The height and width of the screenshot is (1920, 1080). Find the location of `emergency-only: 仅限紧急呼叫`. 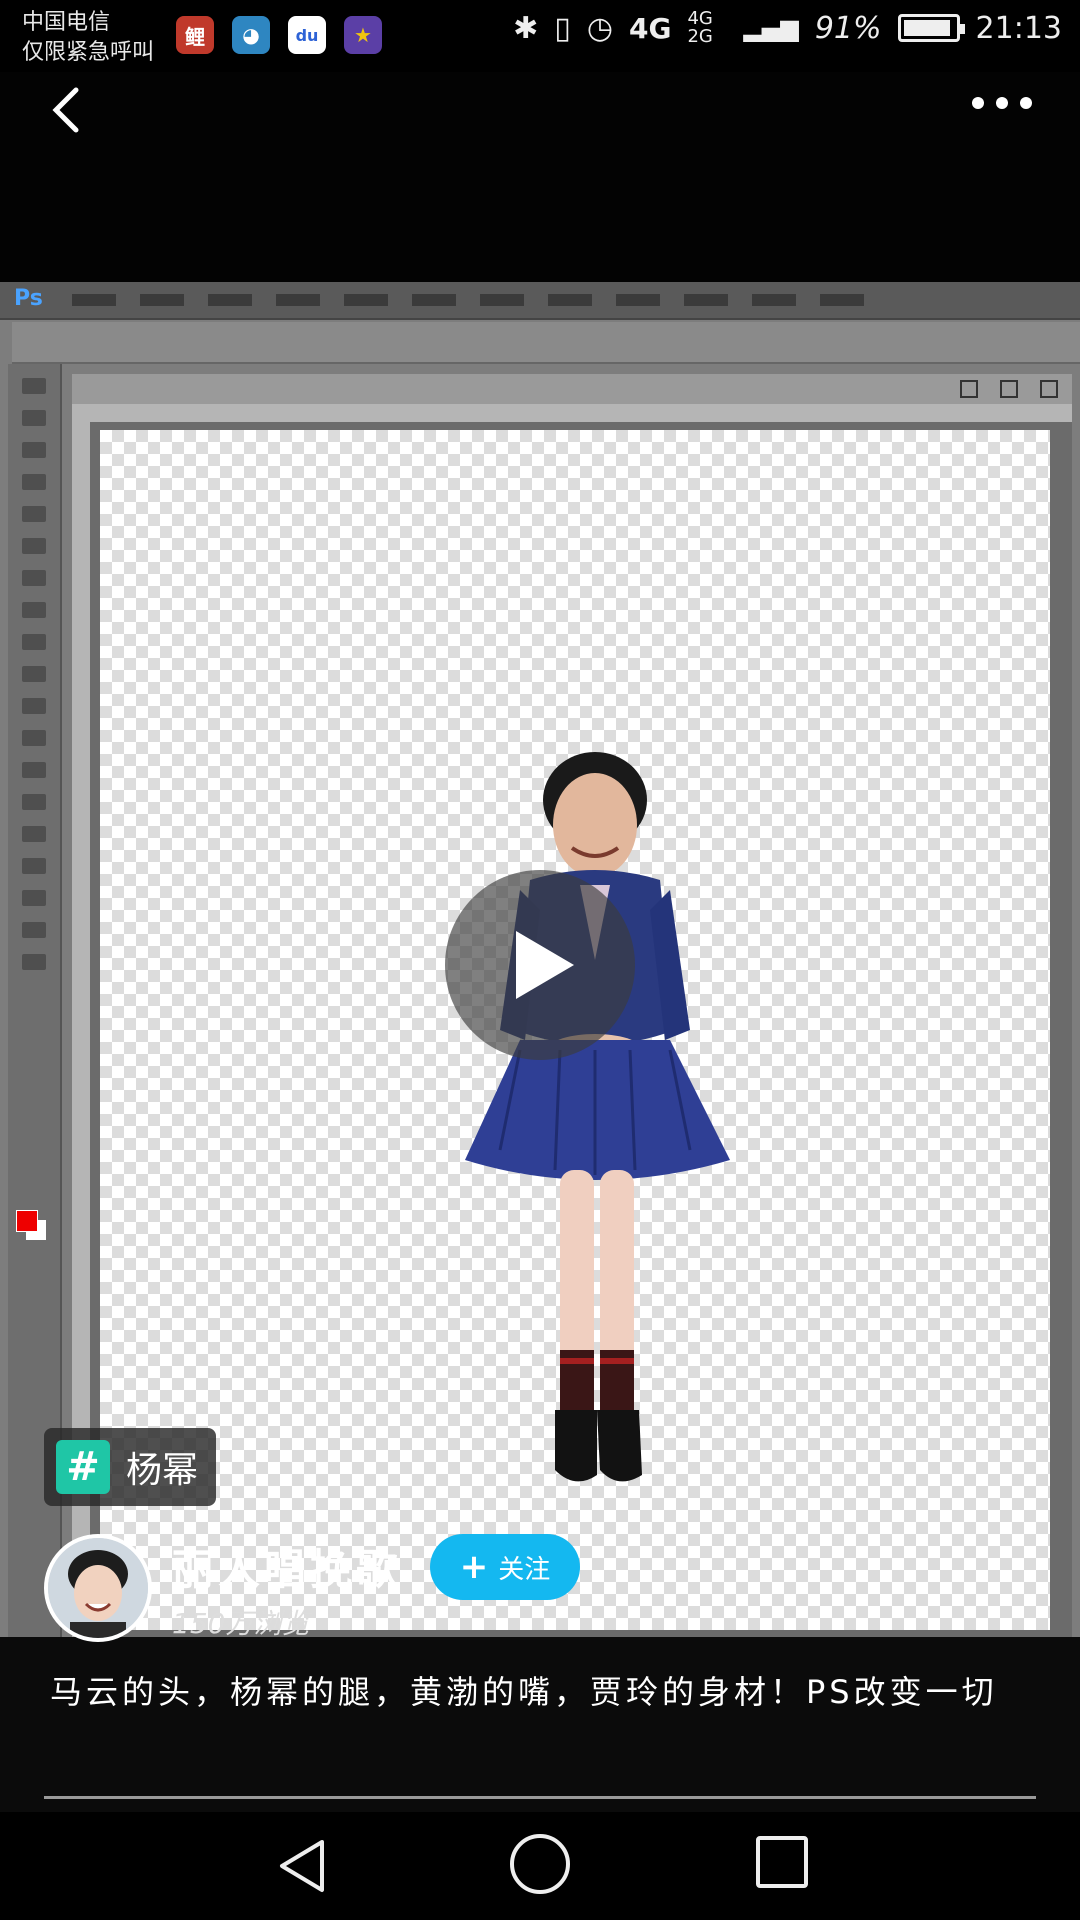

emergency-only: 仅限紧急呼叫 is located at coordinates (88, 52).